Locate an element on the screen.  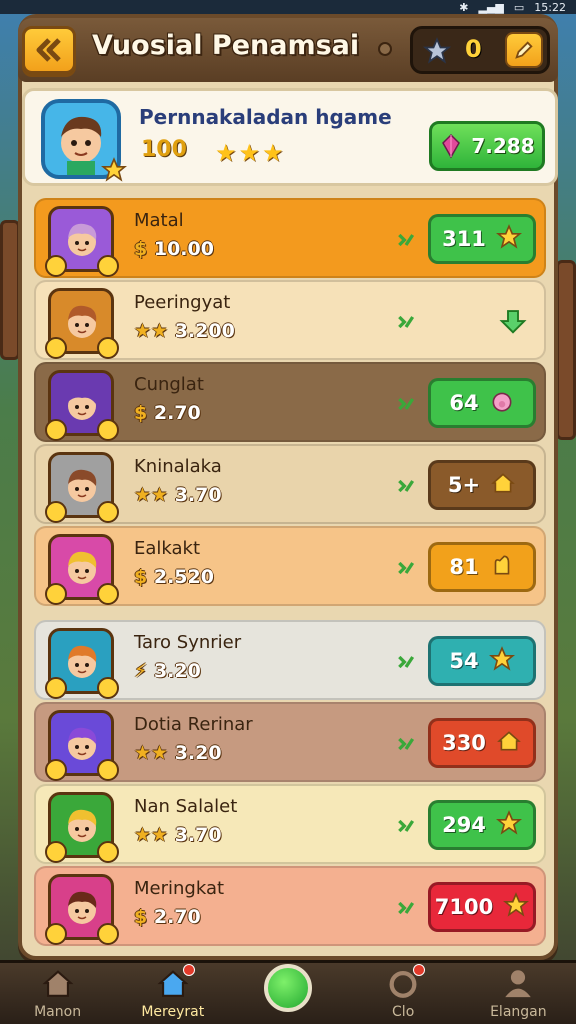
reward-value: 294 is located at coordinates (464, 825).